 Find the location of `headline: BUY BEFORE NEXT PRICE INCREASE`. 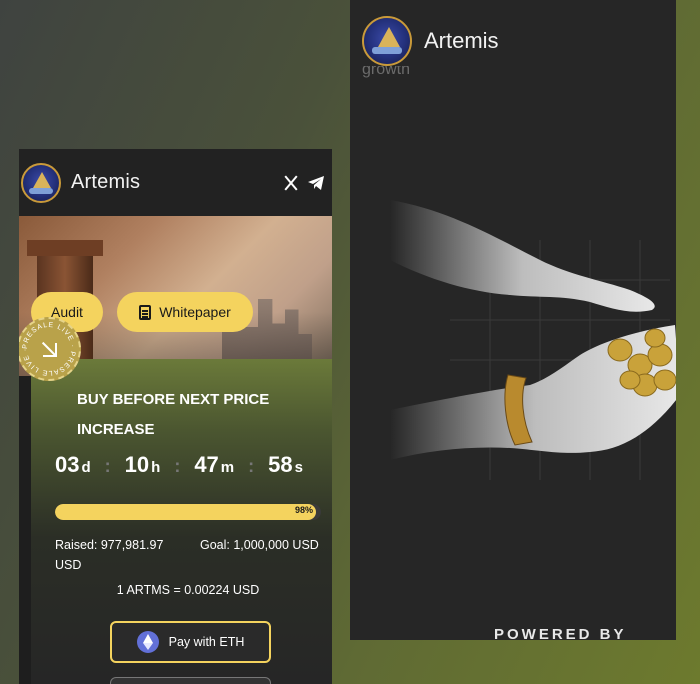

headline: BUY BEFORE NEXT PRICE INCREASE is located at coordinates (173, 414).